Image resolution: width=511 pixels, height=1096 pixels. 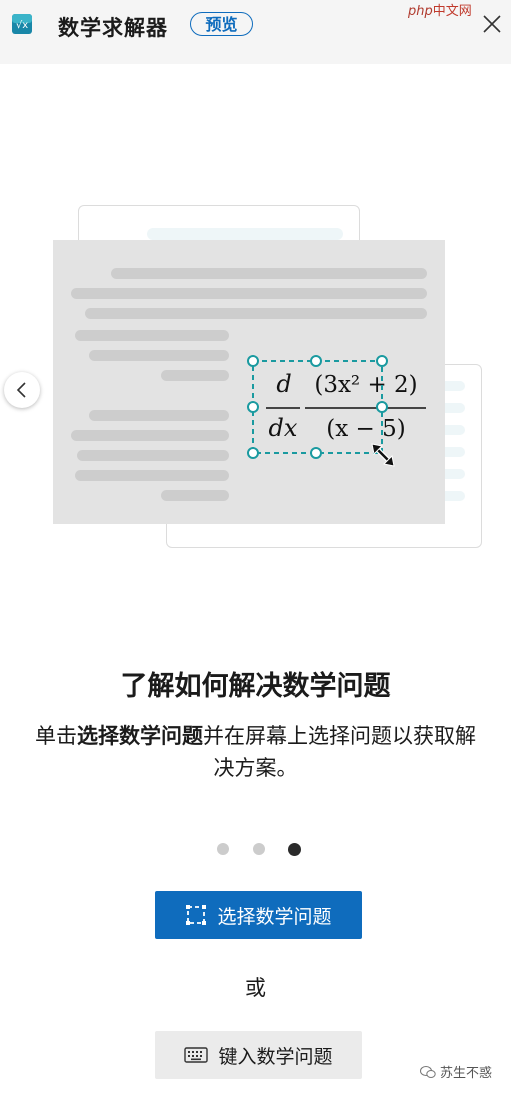 I want to click on formula-denominator-right: (x − 5), so click(x=365, y=429).